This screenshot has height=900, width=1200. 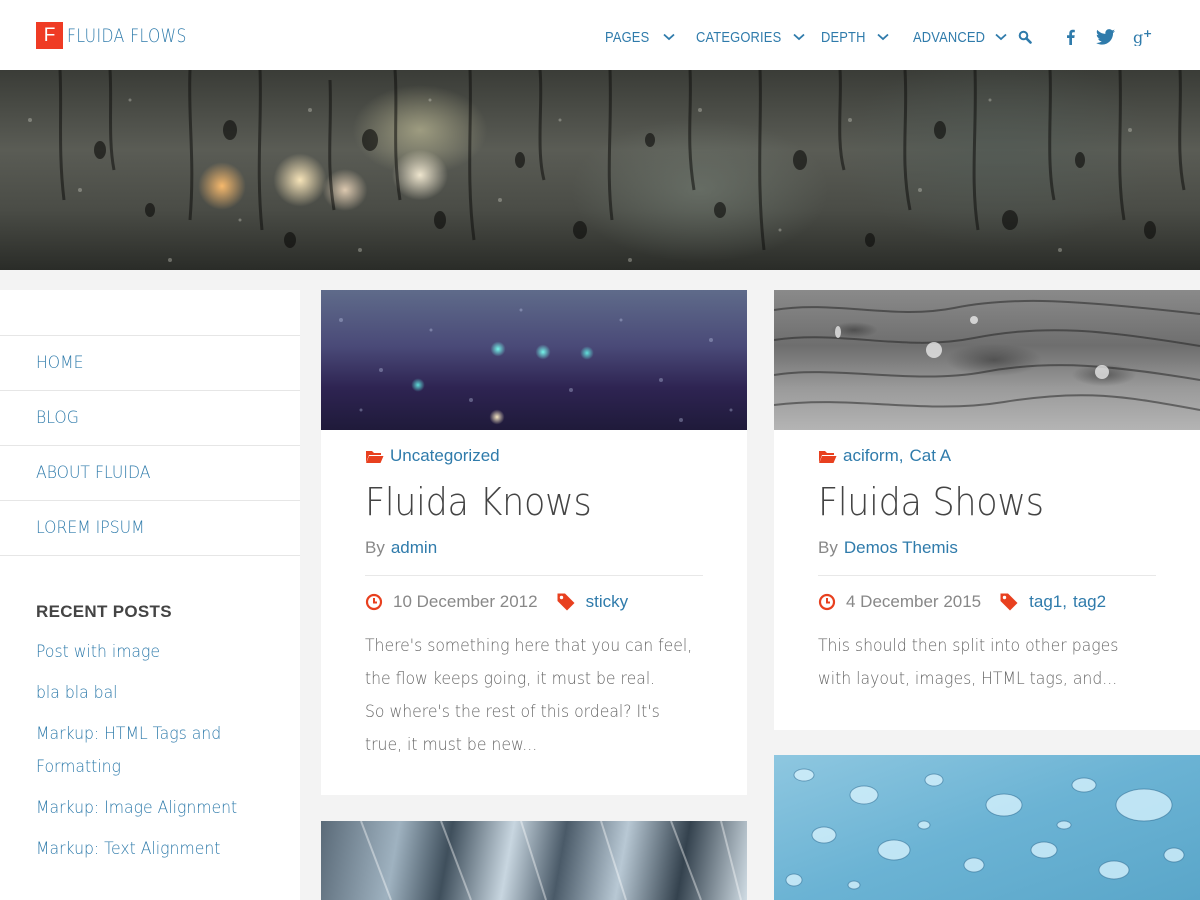 What do you see at coordinates (128, 849) in the screenshot?
I see `recent-post-label: Markup: Text Alignment` at bounding box center [128, 849].